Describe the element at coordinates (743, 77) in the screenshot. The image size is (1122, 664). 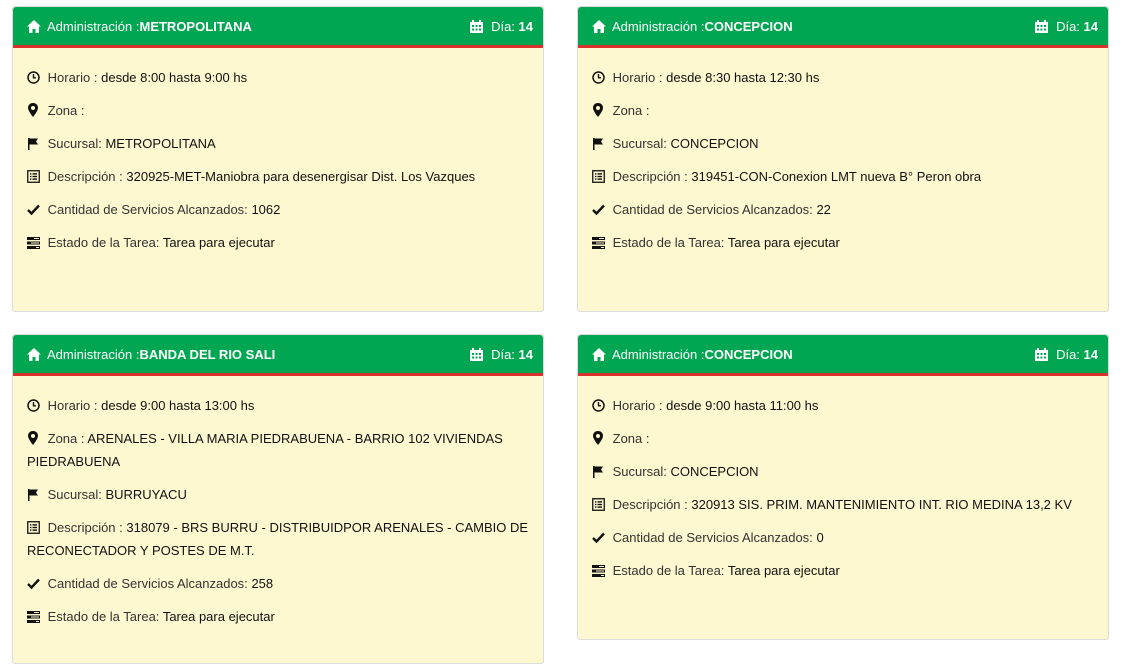
I see `horario-value: desde 8:30 hasta 12:30 hs` at that location.